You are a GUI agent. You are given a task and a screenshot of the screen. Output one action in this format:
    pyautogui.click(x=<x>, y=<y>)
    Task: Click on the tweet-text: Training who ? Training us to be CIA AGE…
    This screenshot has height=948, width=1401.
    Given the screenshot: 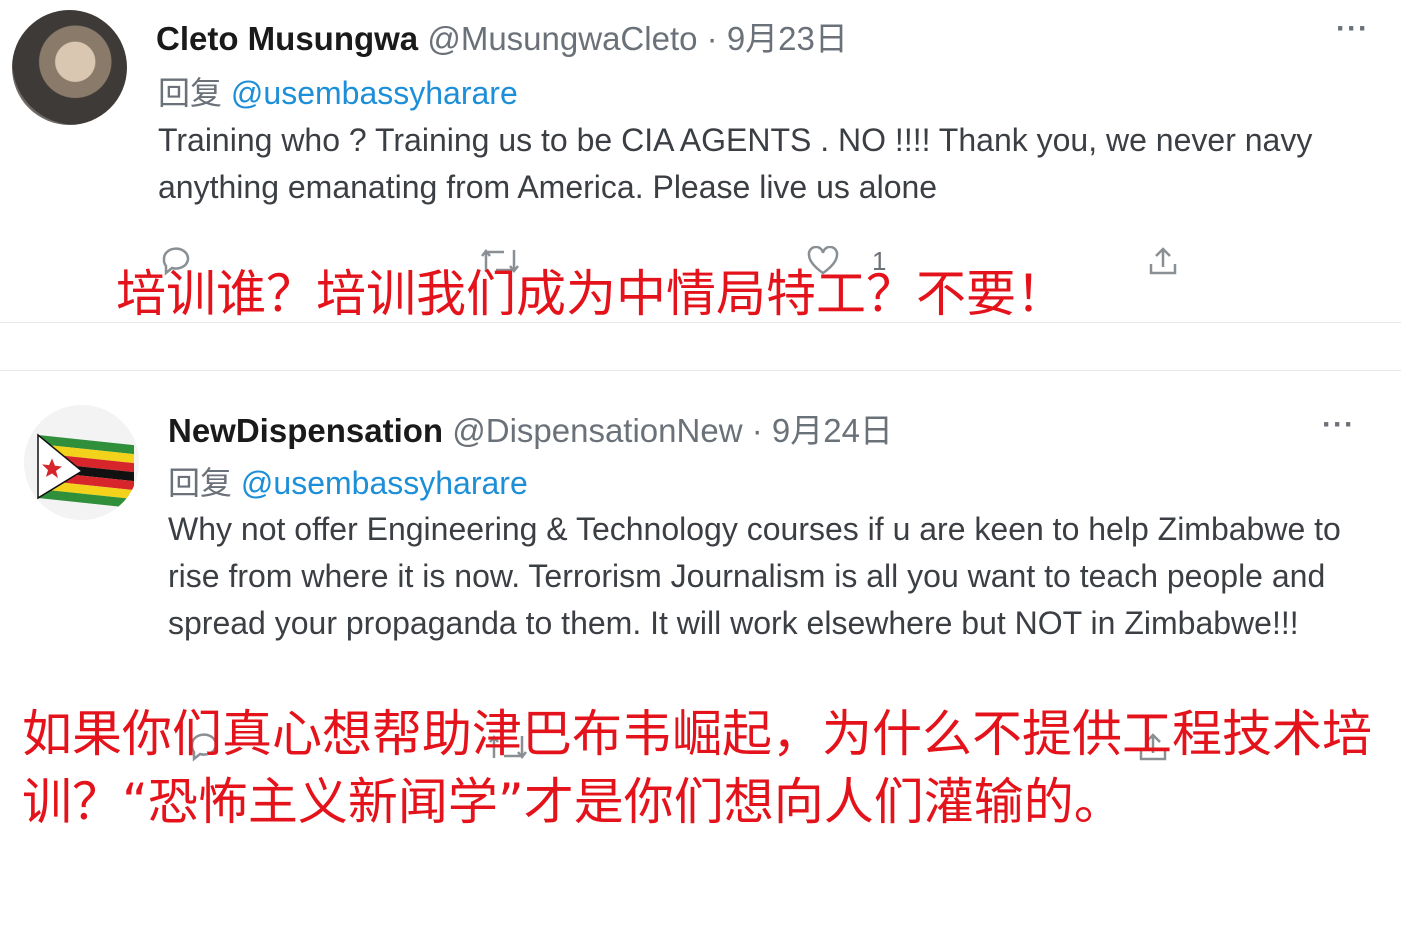 What is the action you would take?
    pyautogui.click(x=735, y=163)
    